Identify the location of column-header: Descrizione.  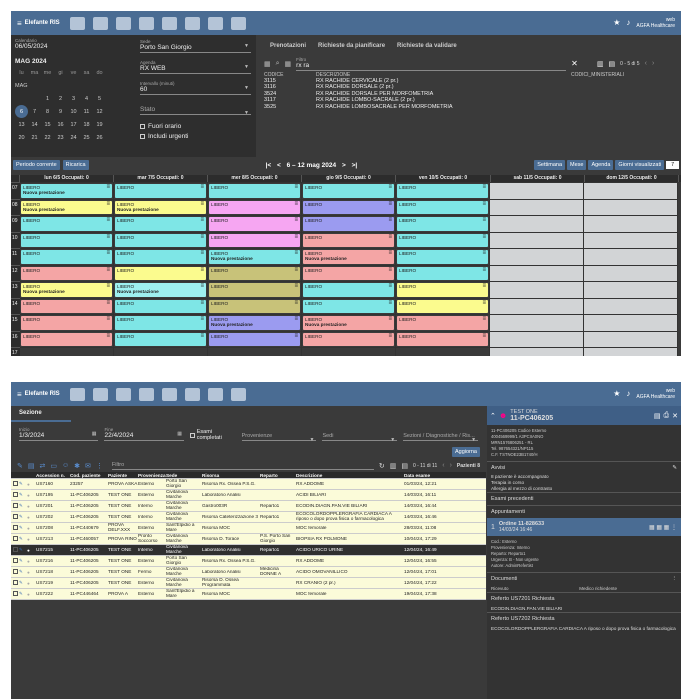
(350, 475).